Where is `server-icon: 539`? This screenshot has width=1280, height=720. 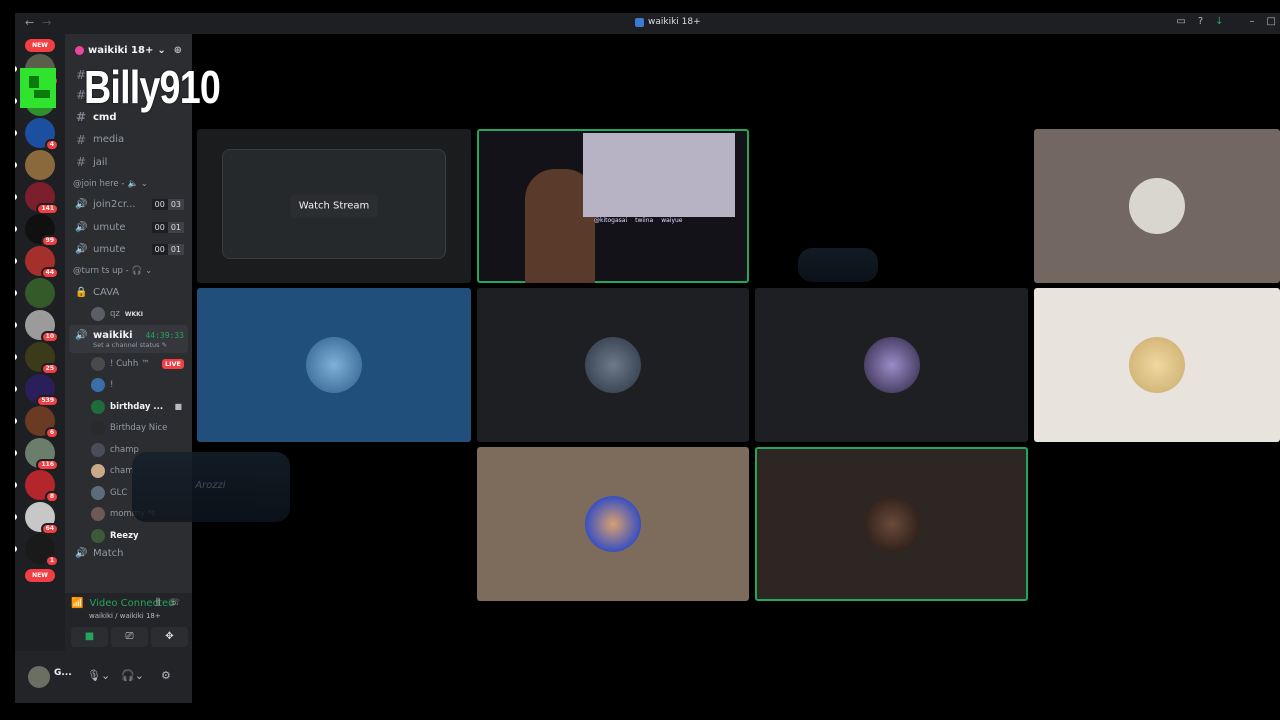 server-icon: 539 is located at coordinates (37, 390).